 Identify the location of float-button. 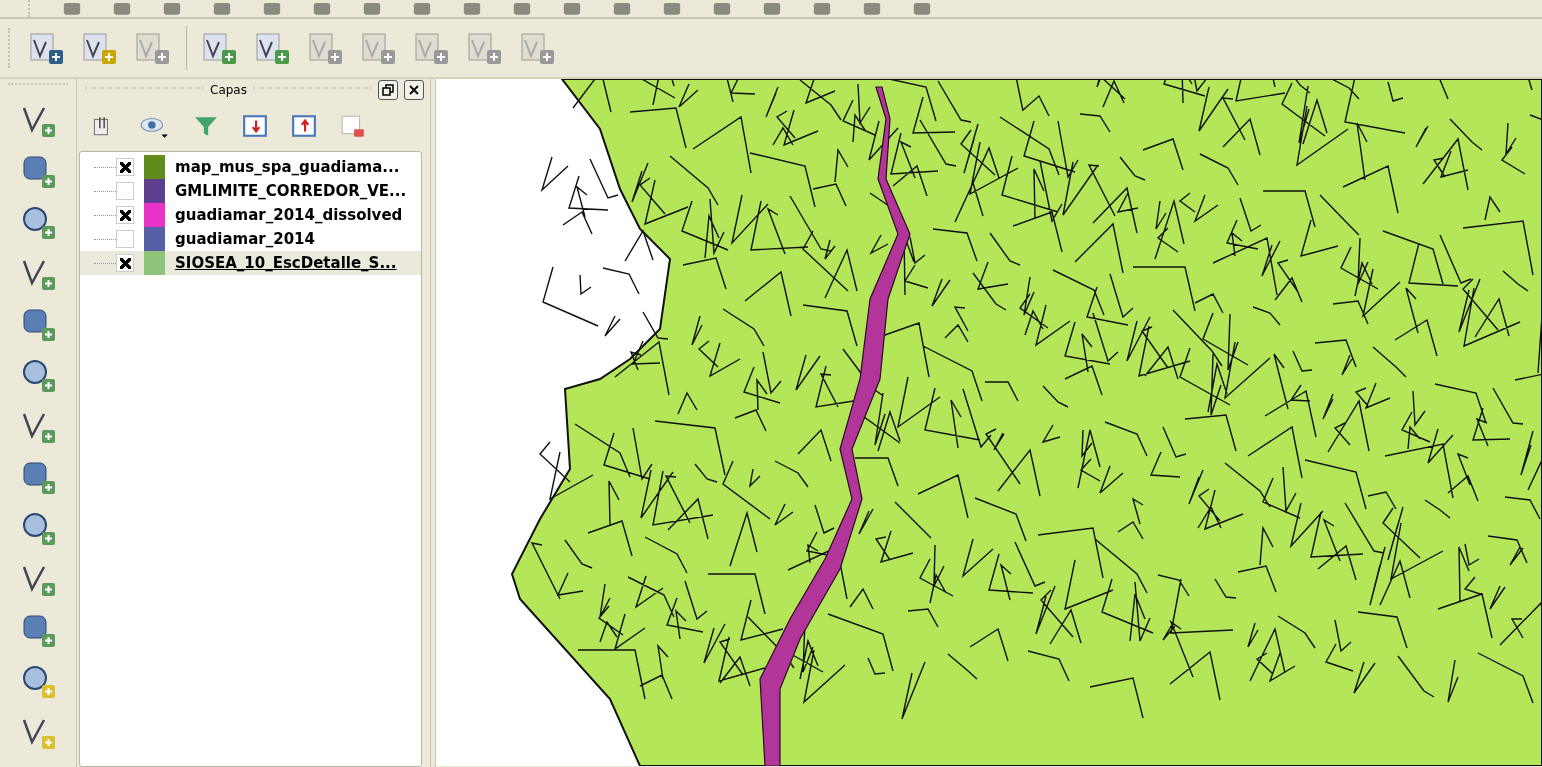
(388, 90).